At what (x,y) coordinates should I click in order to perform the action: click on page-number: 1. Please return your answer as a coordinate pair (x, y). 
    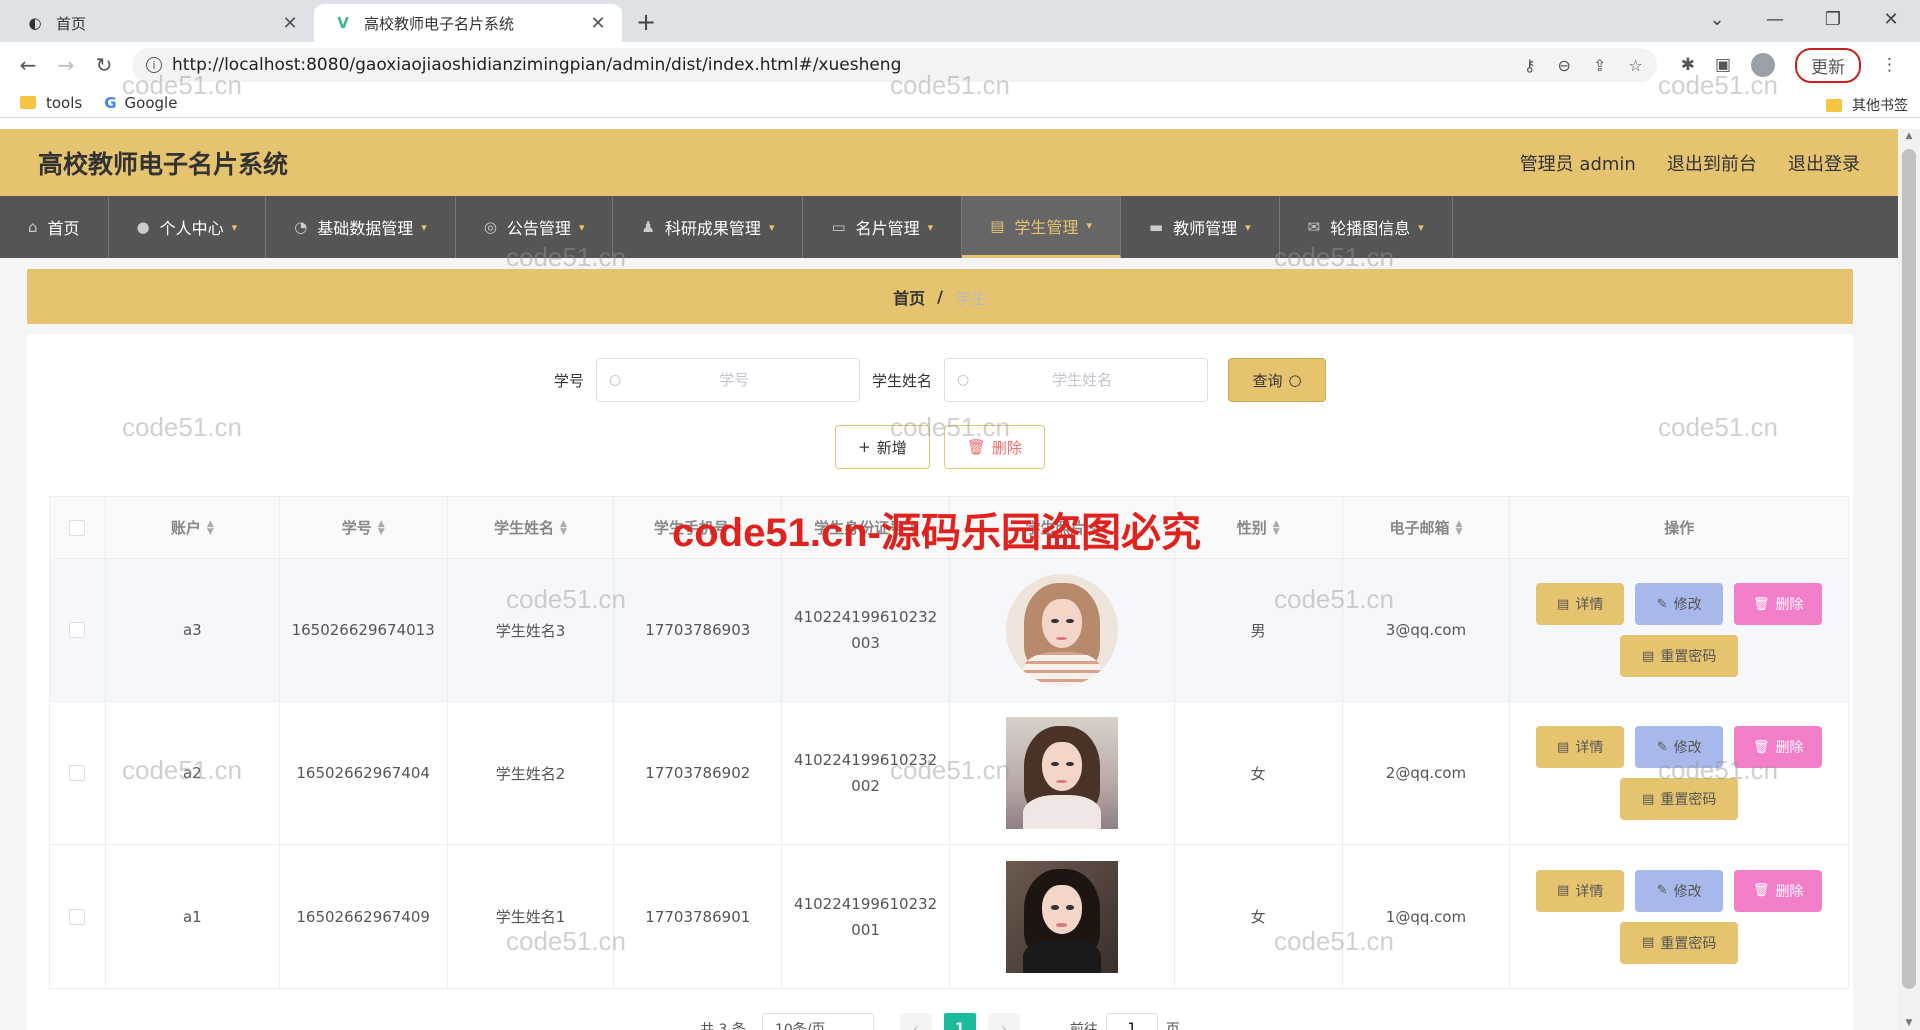
    Looking at the image, I should click on (959, 1021).